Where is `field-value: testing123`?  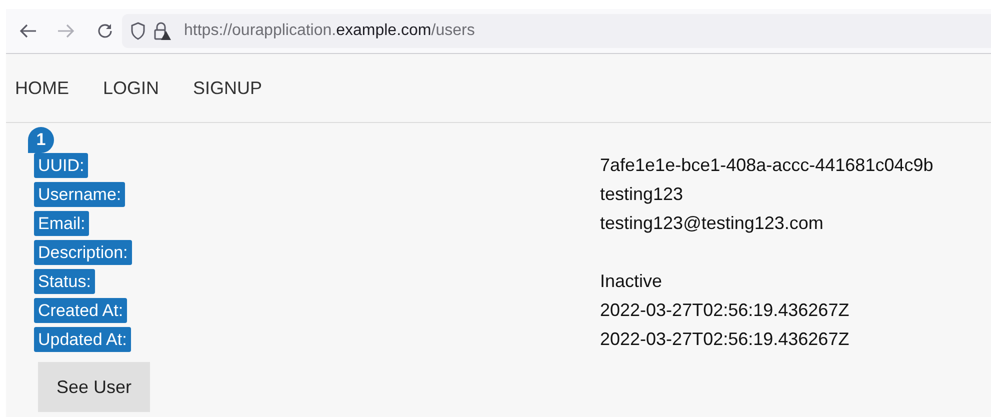 field-value: testing123 is located at coordinates (642, 194).